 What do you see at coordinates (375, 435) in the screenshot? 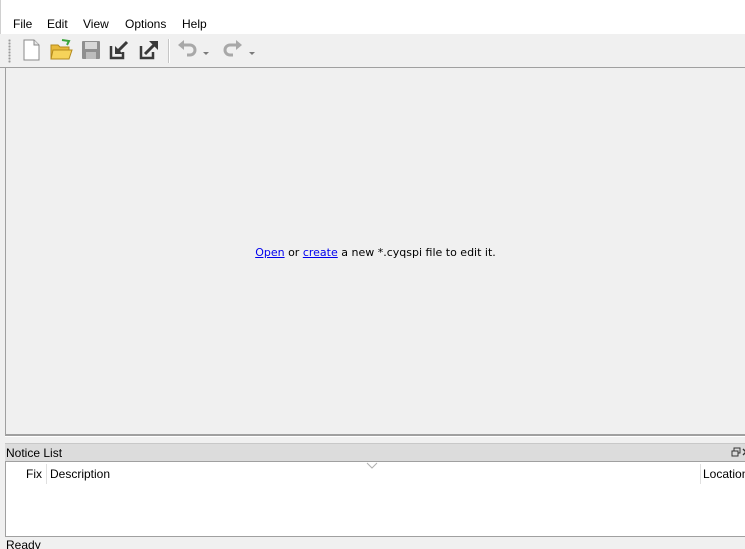
I see `dock-splitter` at bounding box center [375, 435].